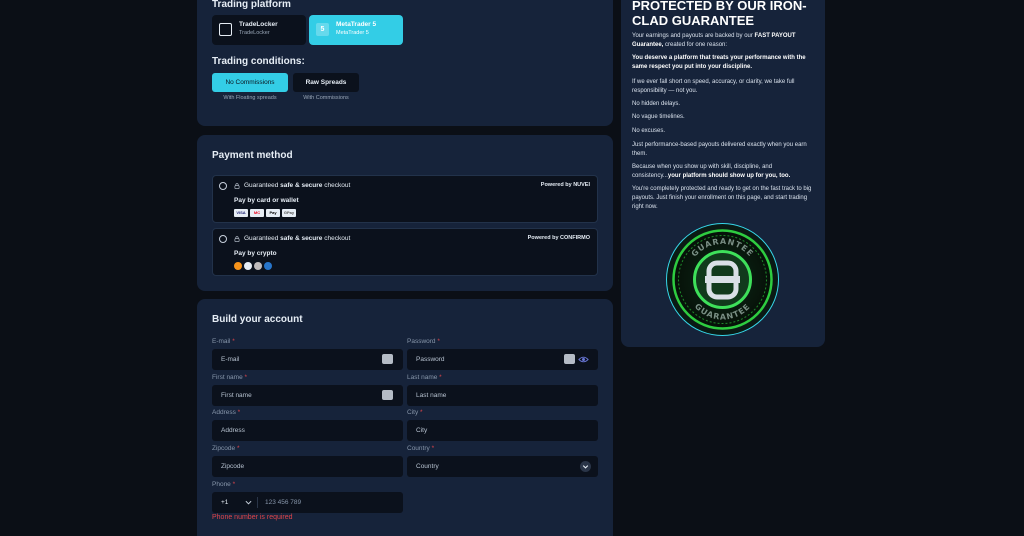  What do you see at coordinates (423, 341) in the screenshot?
I see `password-label: Password *` at bounding box center [423, 341].